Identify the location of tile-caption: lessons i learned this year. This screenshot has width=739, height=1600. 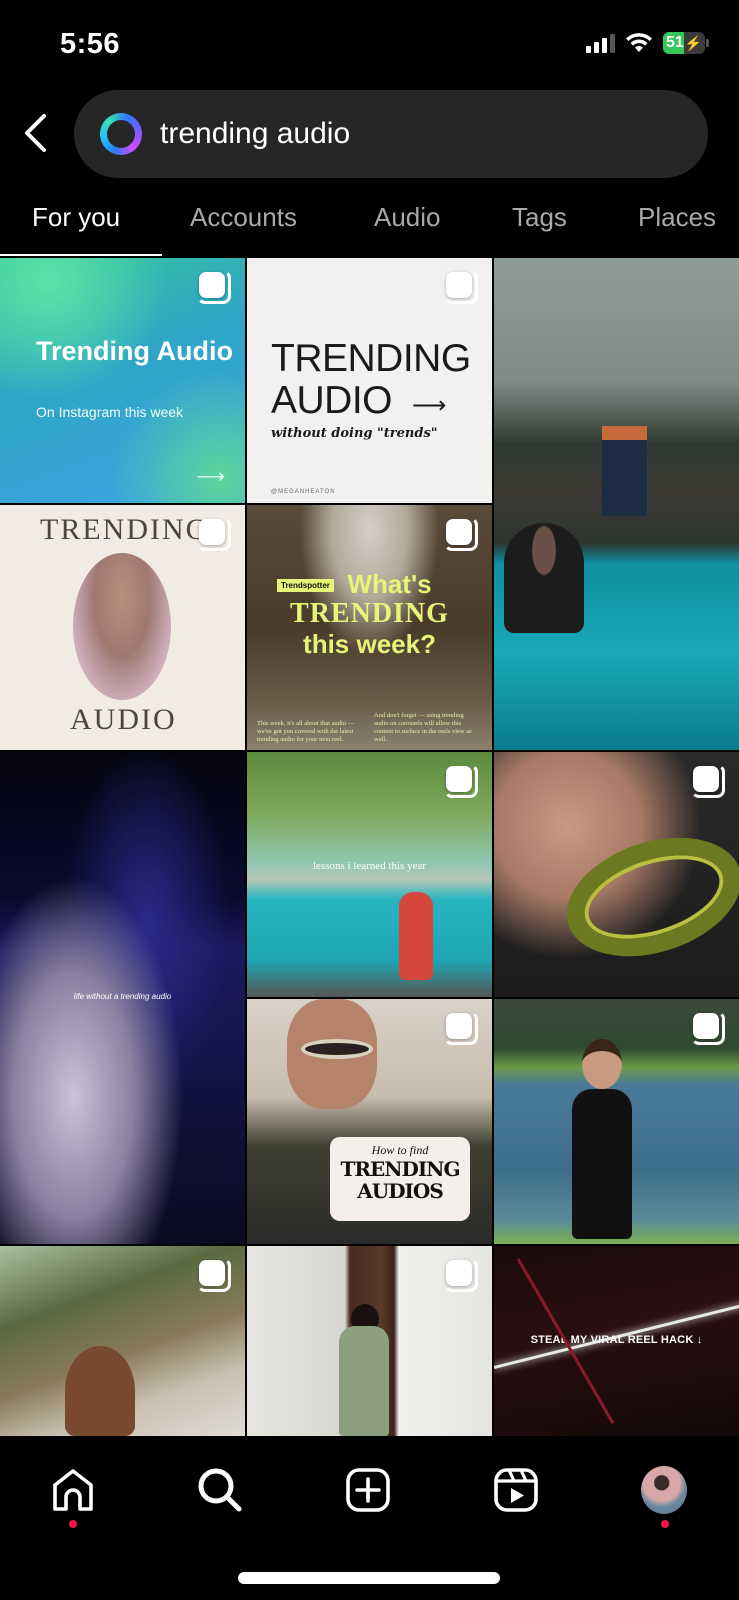
(369, 866).